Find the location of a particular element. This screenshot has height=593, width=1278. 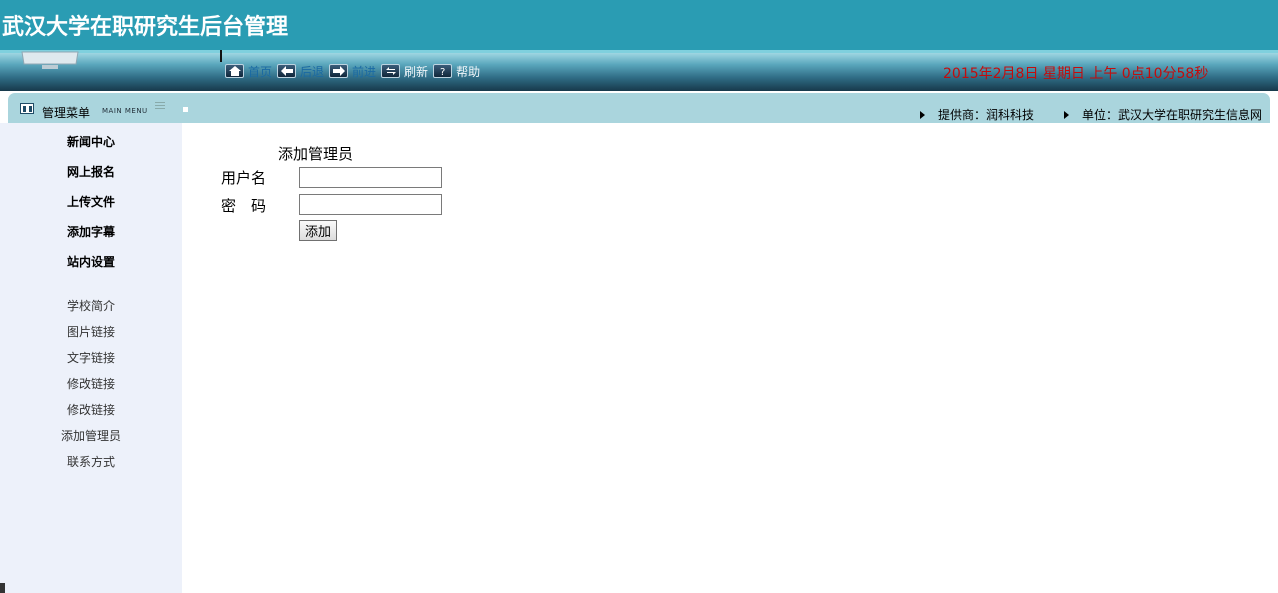

nav-refresh-button: 刷新 is located at coordinates (404, 71).